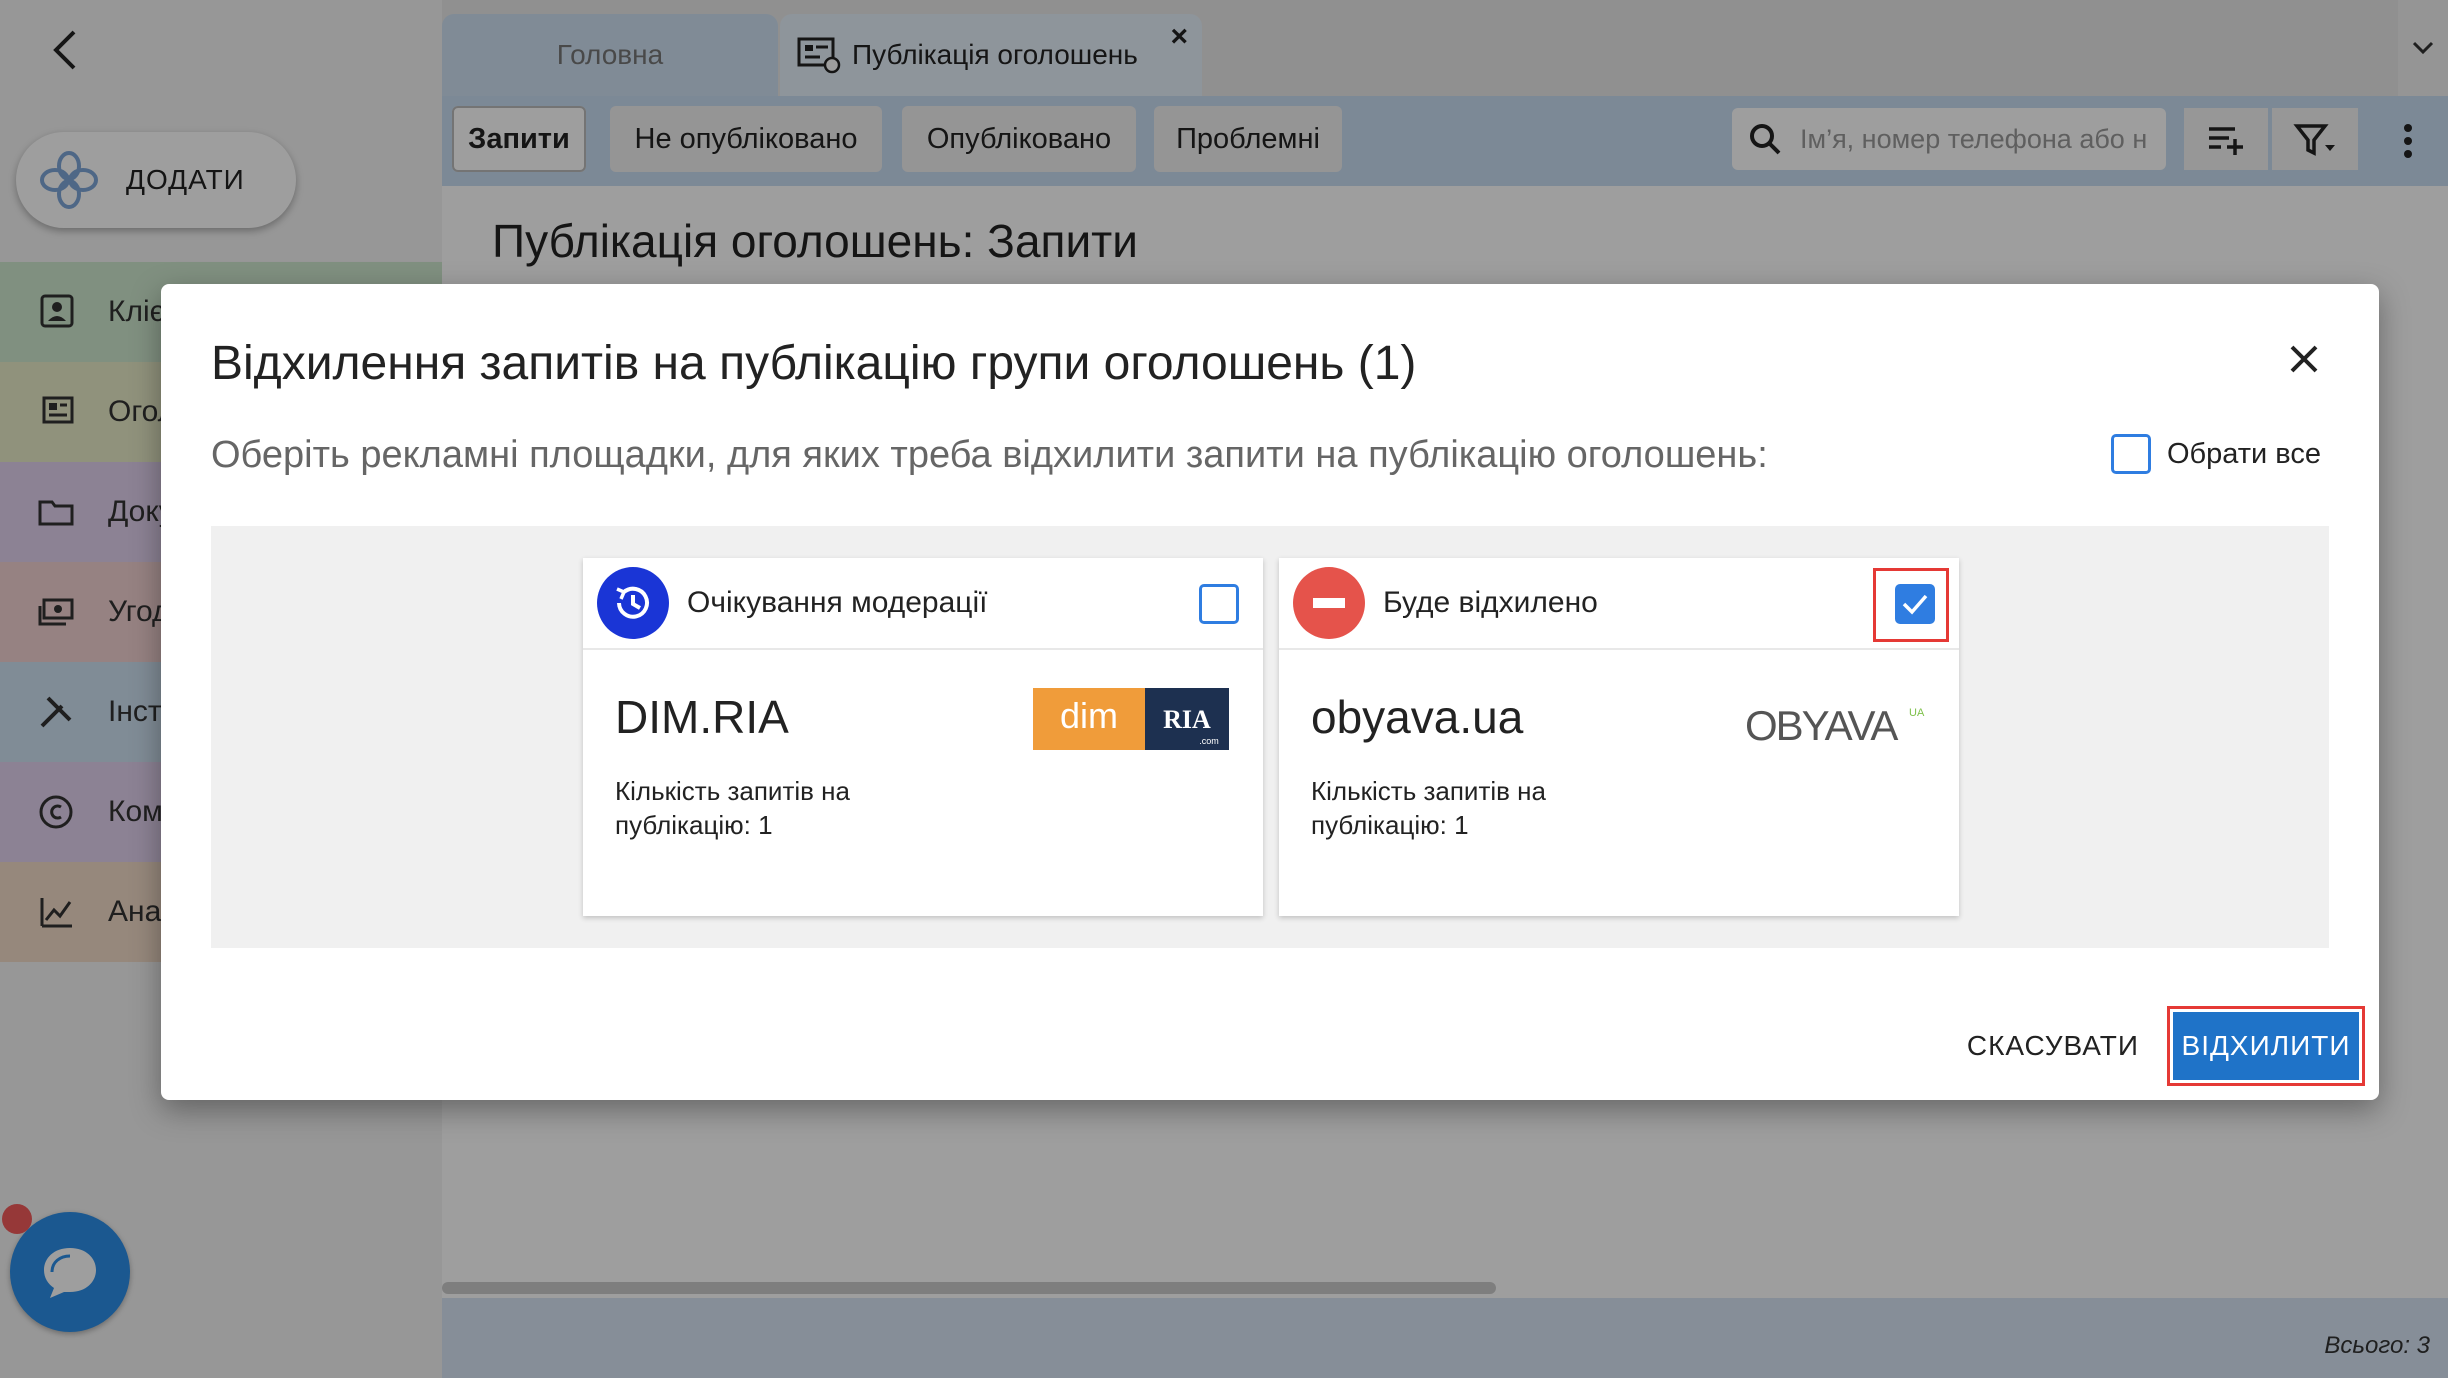 The height and width of the screenshot is (1378, 2448). What do you see at coordinates (1187, 719) in the screenshot?
I see `svg-text: RIA` at bounding box center [1187, 719].